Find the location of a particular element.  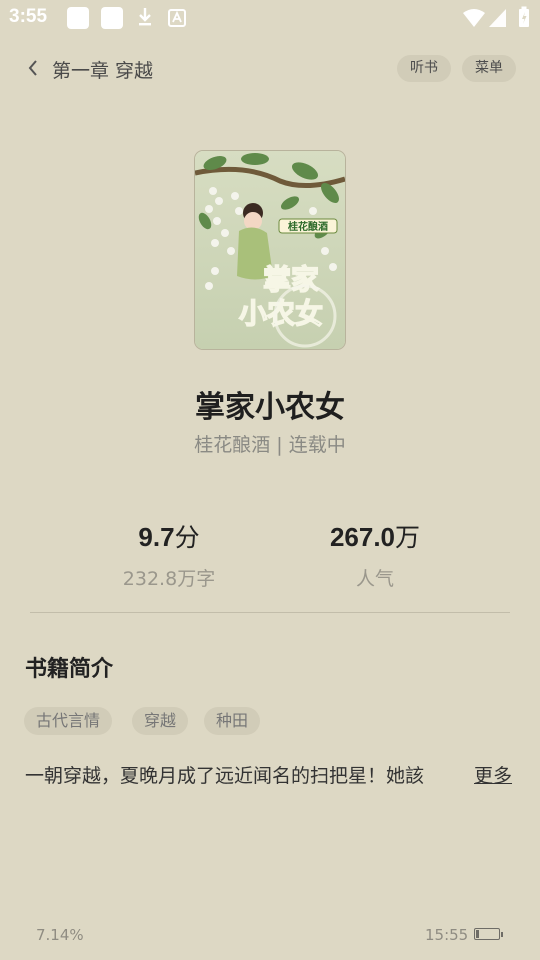

intro-text: 一朝穿越，夏晚月成了远近闻名的扫把星！她該 is located at coordinates (225, 776).